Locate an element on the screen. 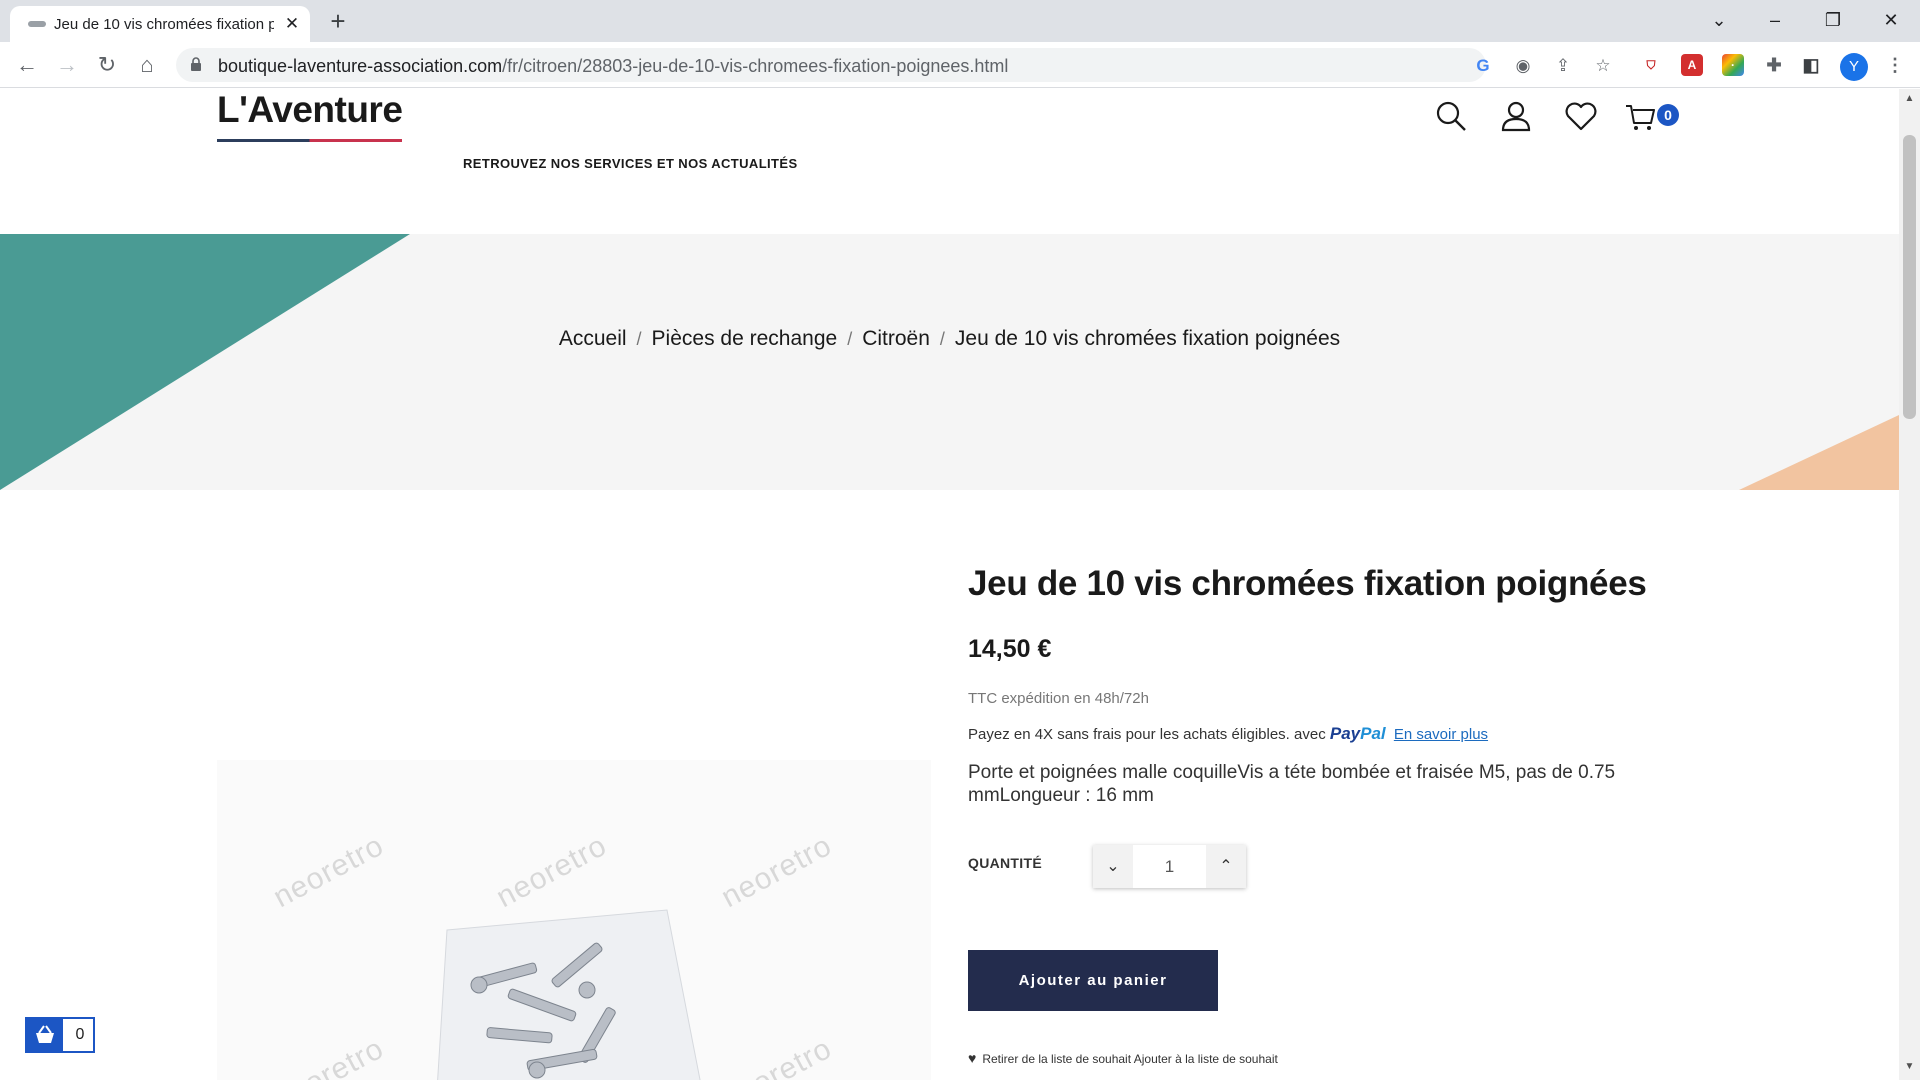 The image size is (1920, 1080). banner-peach-shape is located at coordinates (1819, 452).